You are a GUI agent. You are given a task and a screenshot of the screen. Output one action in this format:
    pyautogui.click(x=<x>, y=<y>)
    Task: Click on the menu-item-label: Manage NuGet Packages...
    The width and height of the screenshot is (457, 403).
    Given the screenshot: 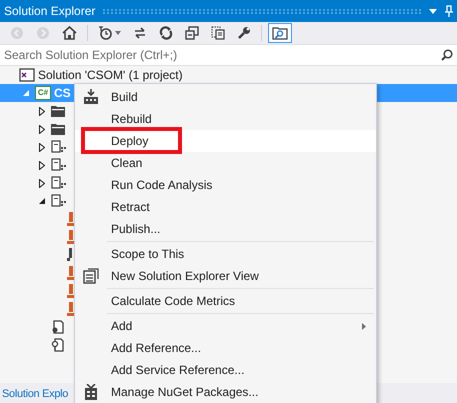 What is the action you would take?
    pyautogui.click(x=185, y=392)
    